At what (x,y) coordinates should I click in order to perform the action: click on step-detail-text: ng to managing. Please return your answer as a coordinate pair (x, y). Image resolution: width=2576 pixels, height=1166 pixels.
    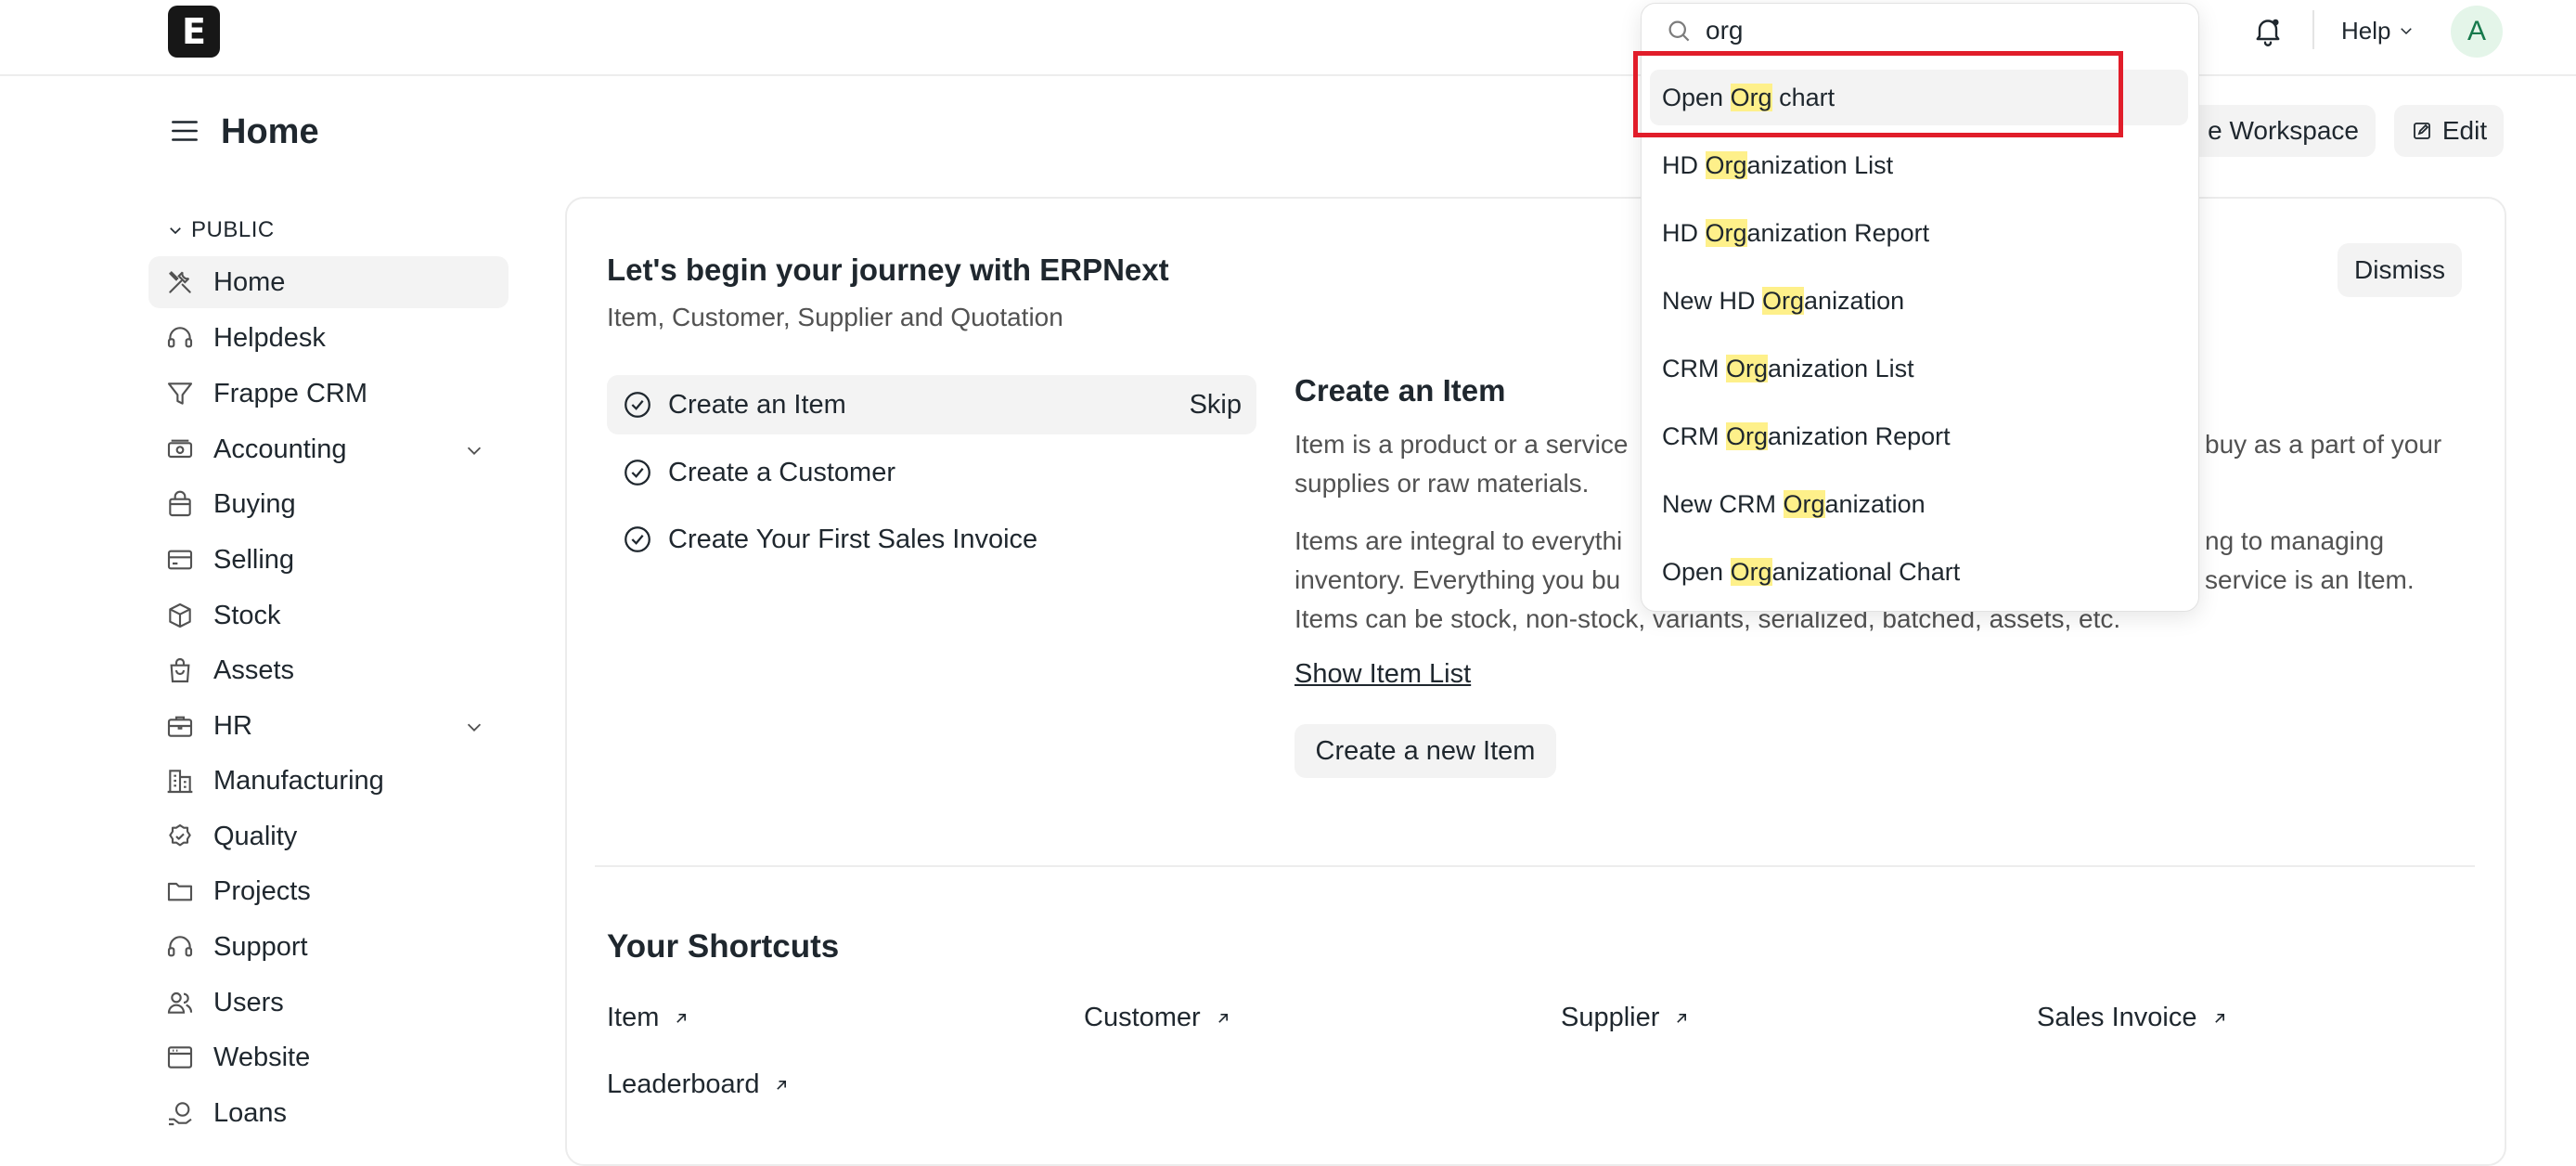
    Looking at the image, I should click on (2295, 540).